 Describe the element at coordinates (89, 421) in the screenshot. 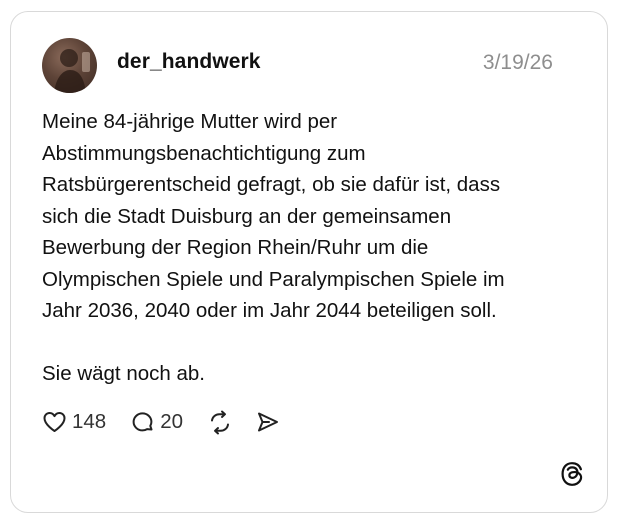

I see `like-count: 148` at that location.